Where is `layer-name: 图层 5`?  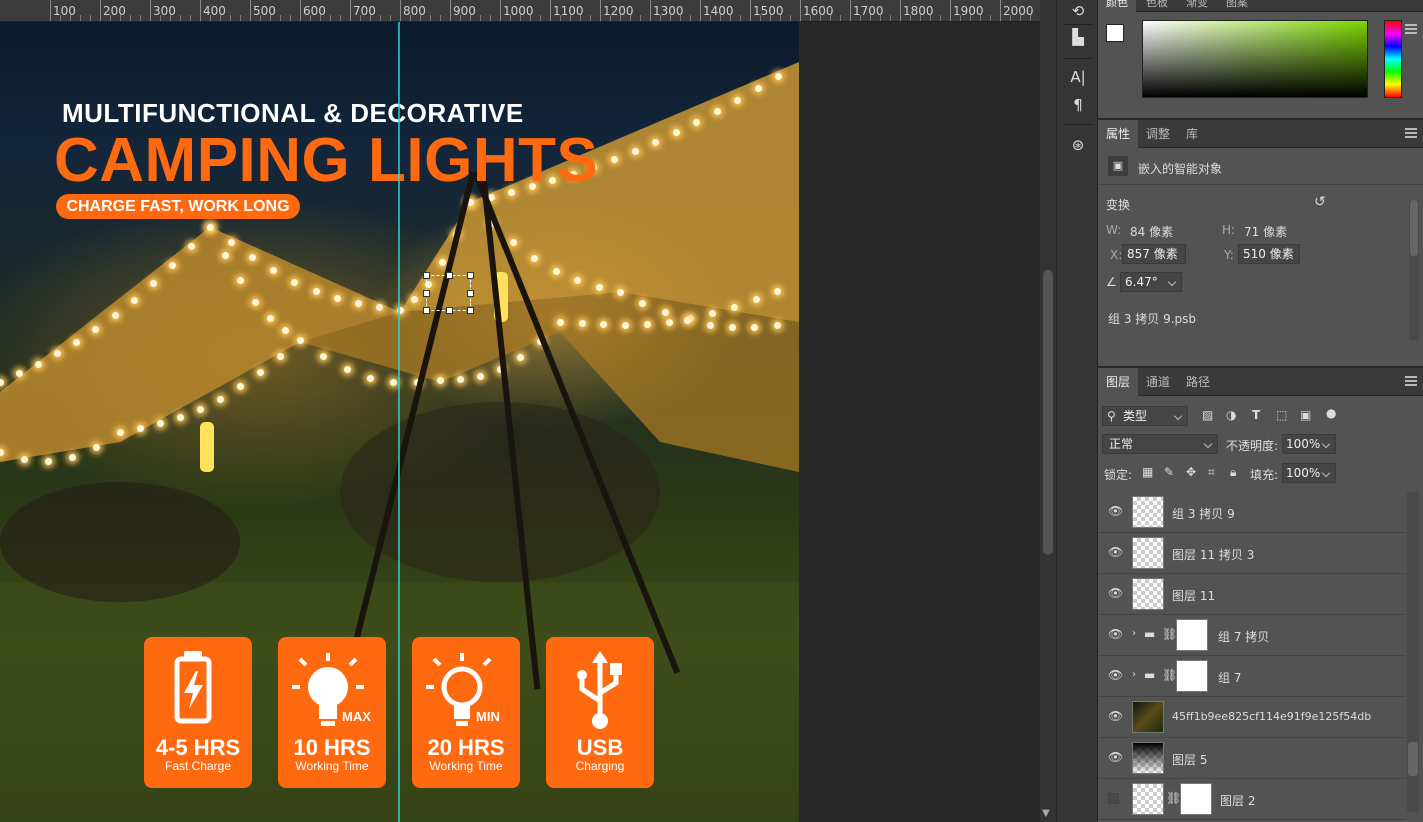 layer-name: 图层 5 is located at coordinates (1189, 759).